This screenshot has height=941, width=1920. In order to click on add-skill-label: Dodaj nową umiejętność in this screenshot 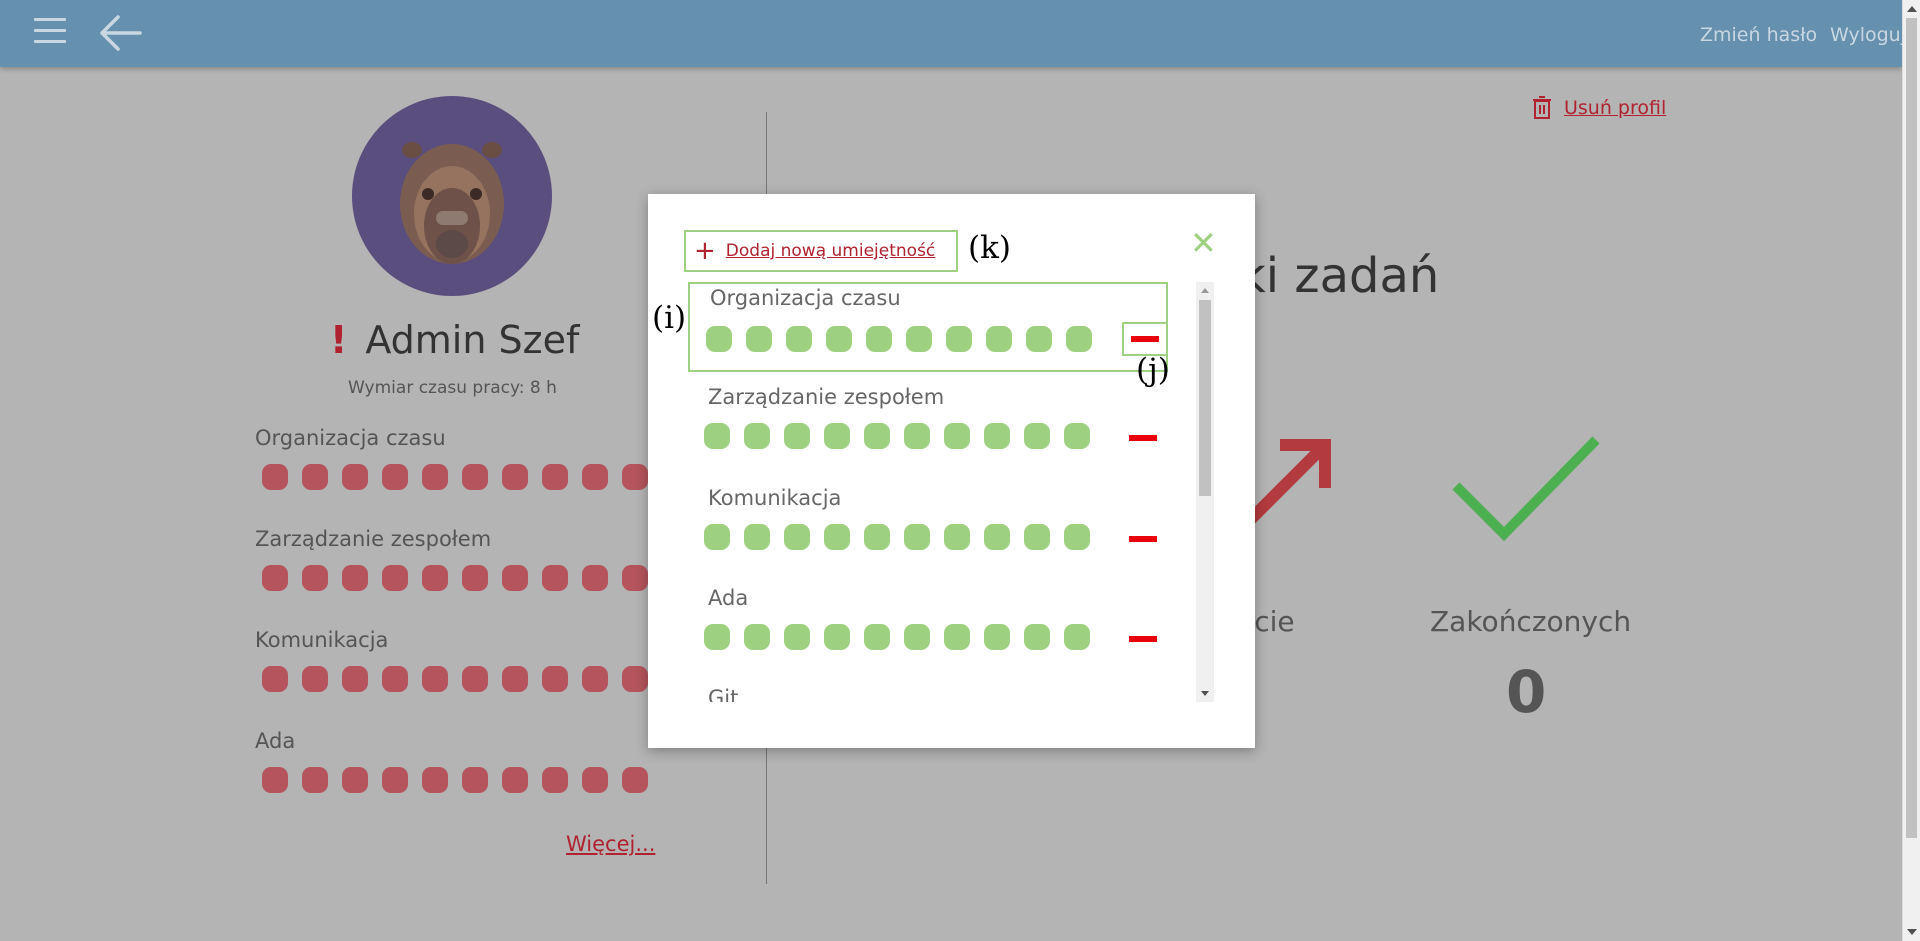, I will do `click(830, 251)`.